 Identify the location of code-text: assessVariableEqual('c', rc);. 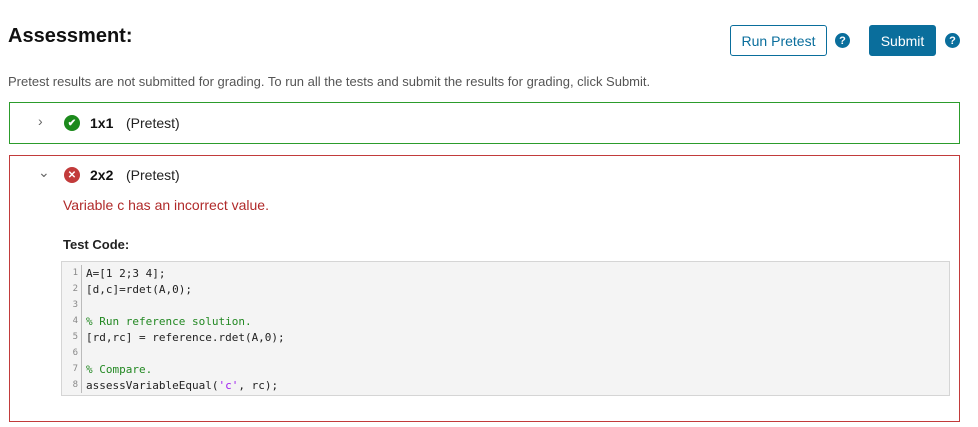
(180, 385).